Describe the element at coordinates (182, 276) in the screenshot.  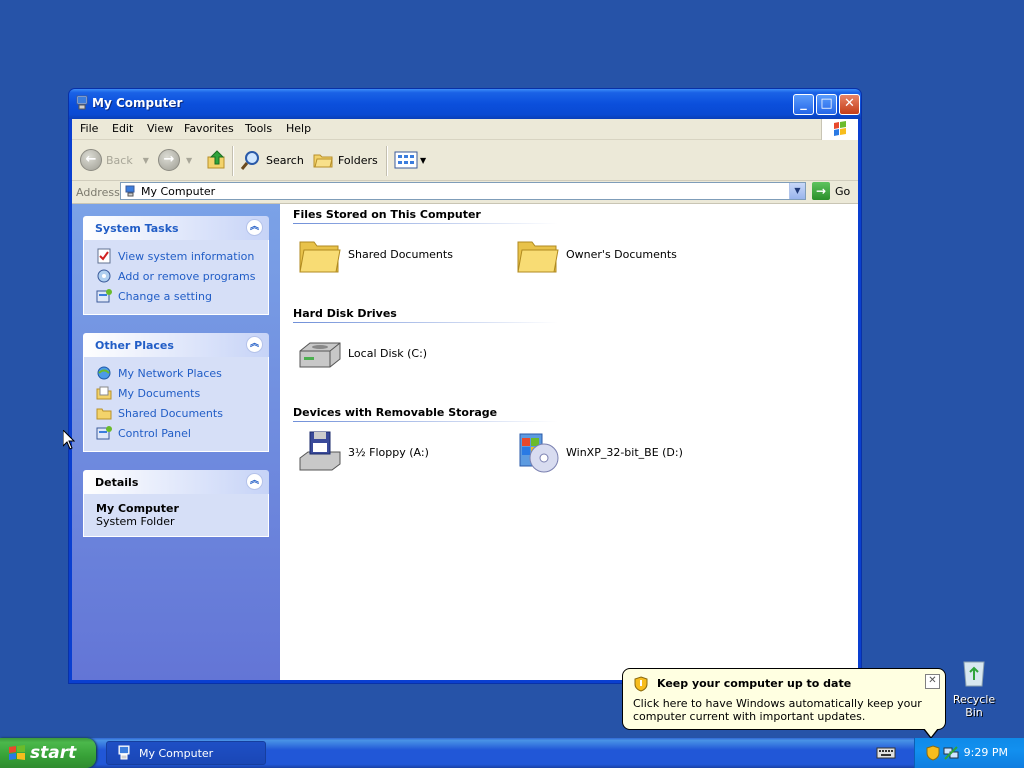
I see `task-add-remove-programs: Add or remove programs` at that location.